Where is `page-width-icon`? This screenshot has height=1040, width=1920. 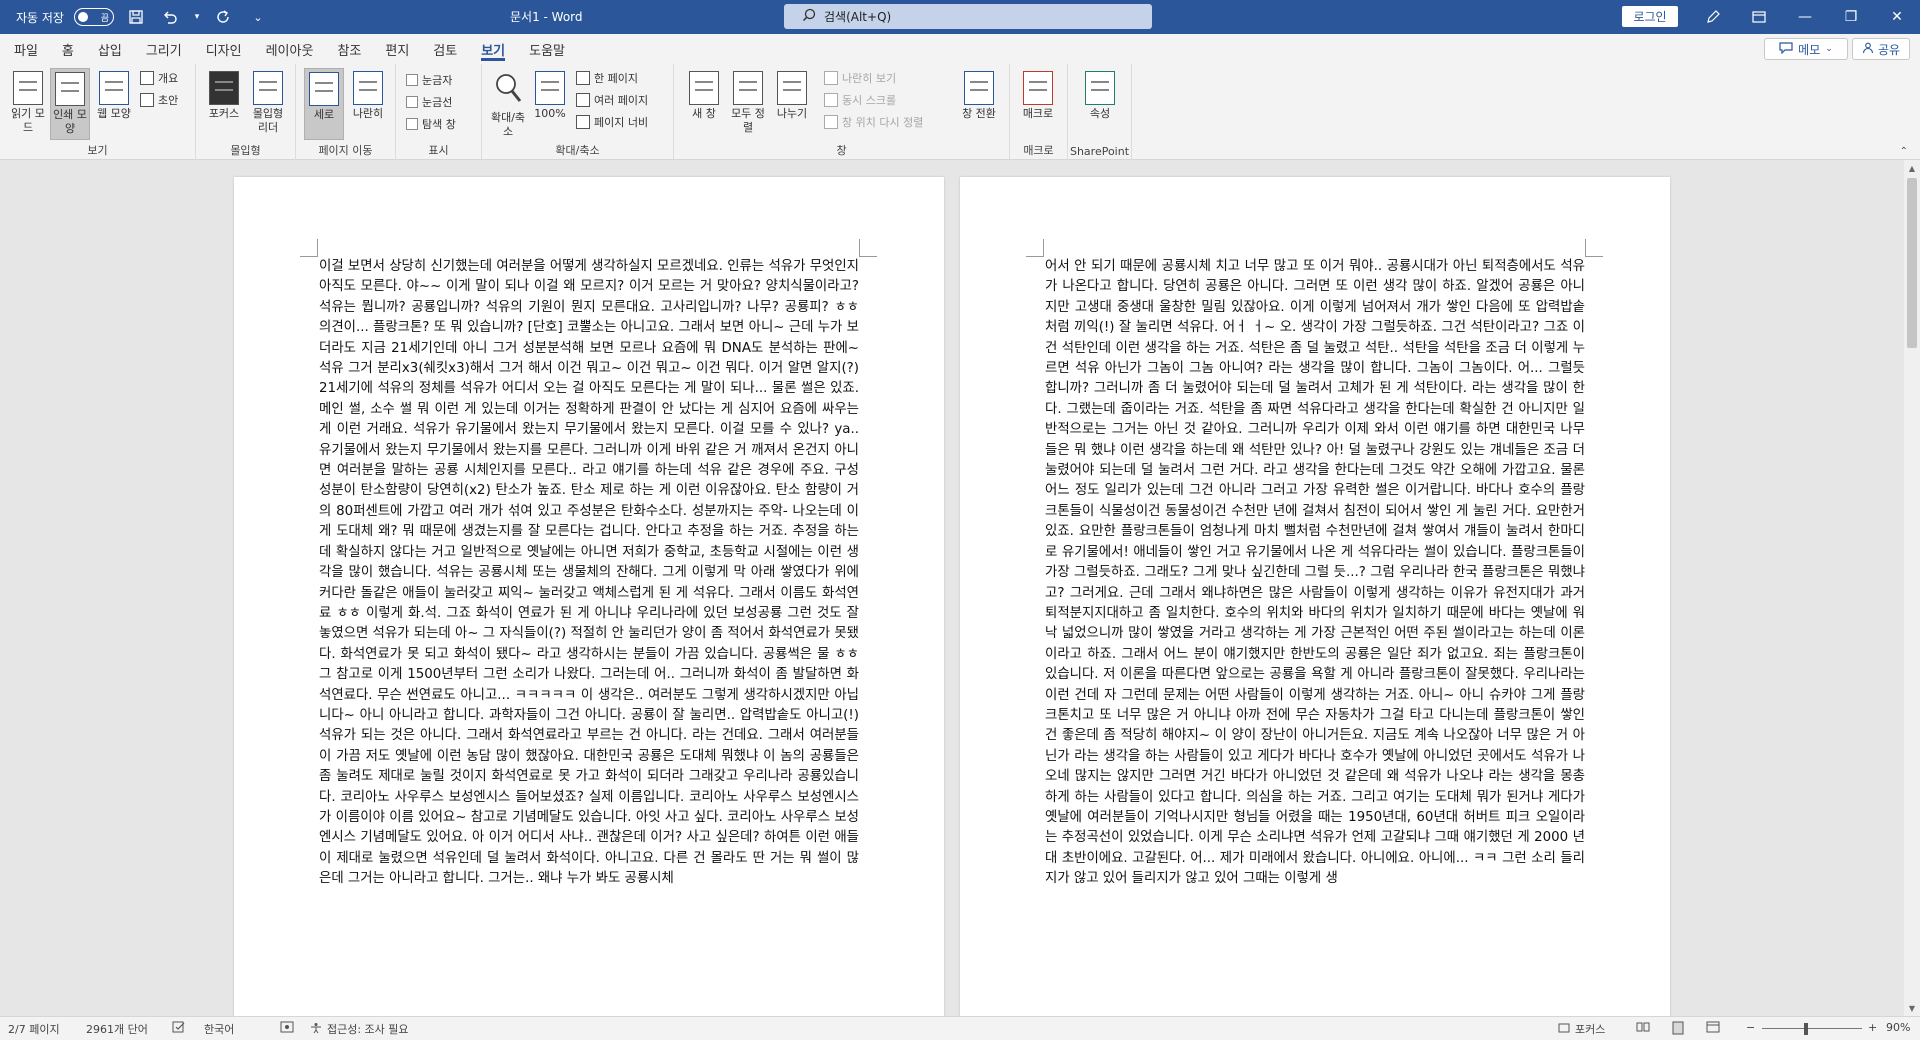 page-width-icon is located at coordinates (583, 122).